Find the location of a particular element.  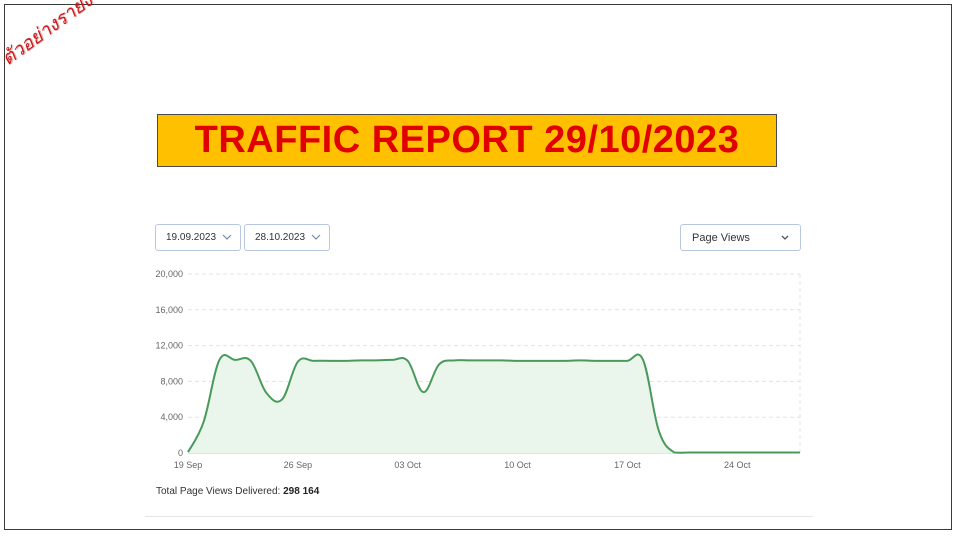

x-tick-label: 26 Sep is located at coordinates (298, 465).